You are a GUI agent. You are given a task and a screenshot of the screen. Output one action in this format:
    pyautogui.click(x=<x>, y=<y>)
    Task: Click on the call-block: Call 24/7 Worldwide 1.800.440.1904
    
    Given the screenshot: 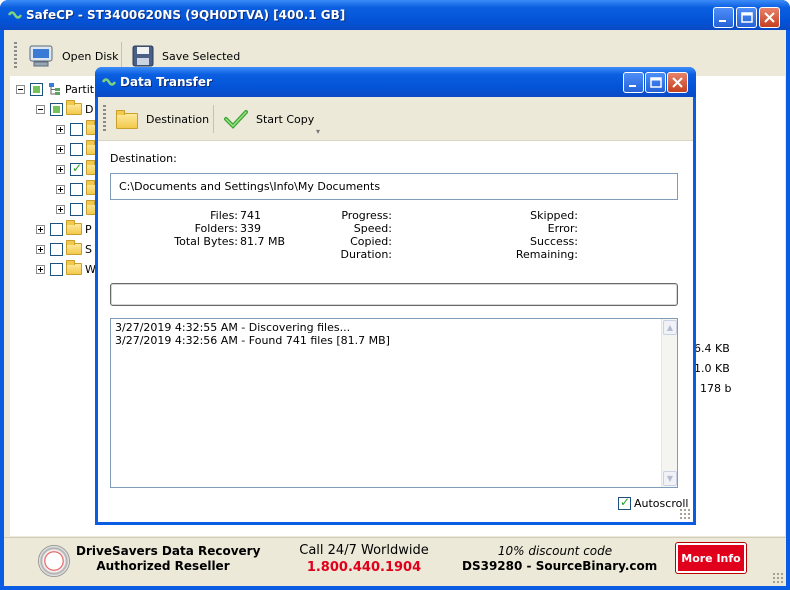 What is the action you would take?
    pyautogui.click(x=364, y=559)
    